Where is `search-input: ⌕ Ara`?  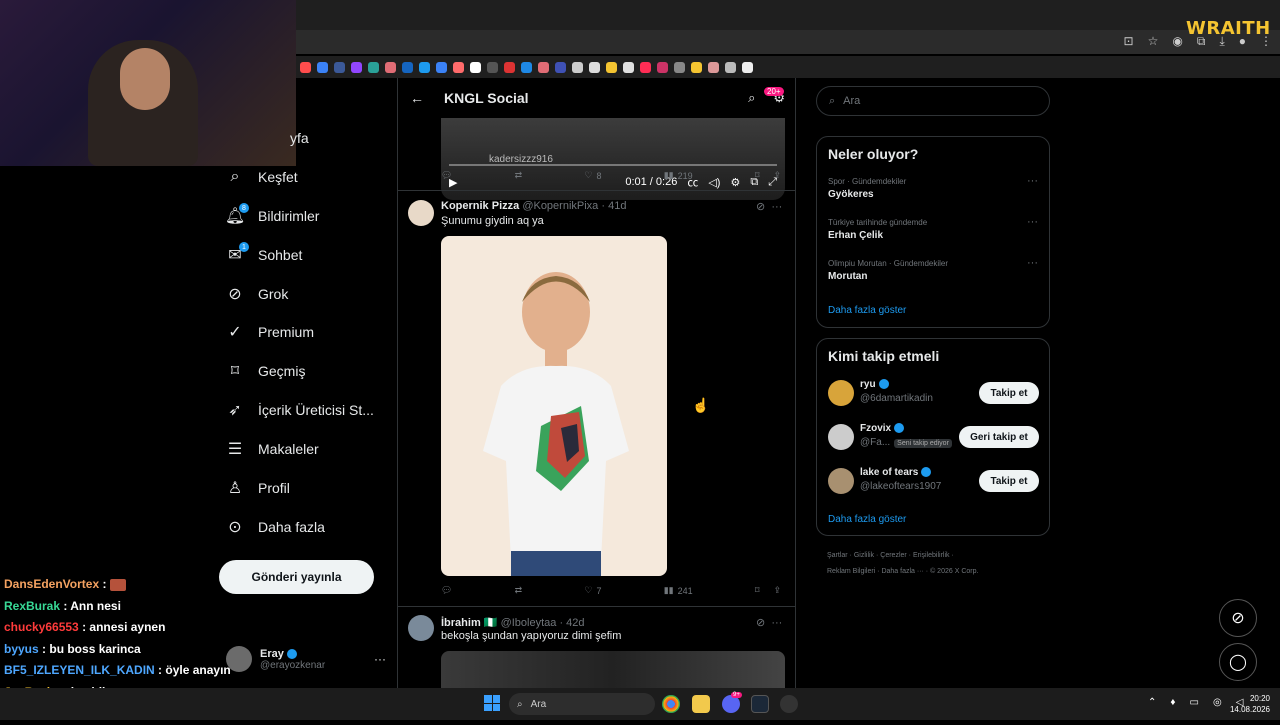 search-input: ⌕ Ara is located at coordinates (933, 101).